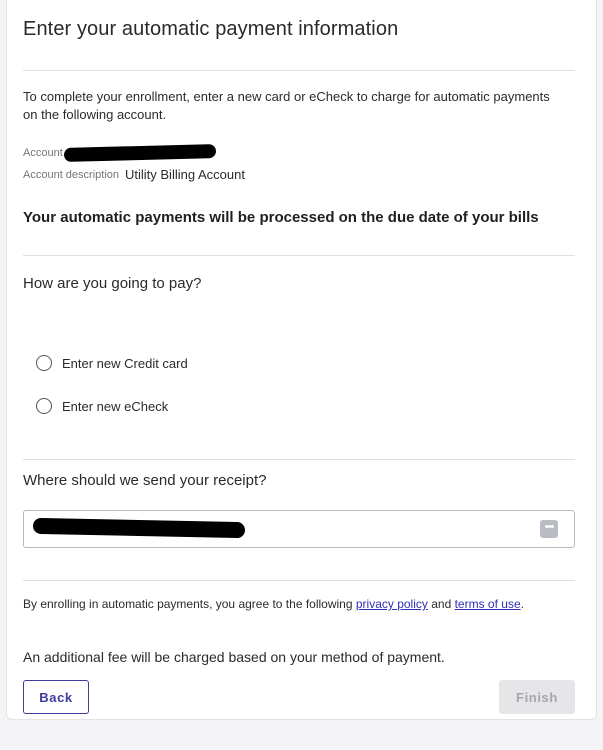 The width and height of the screenshot is (603, 750). Describe the element at coordinates (549, 529) in the screenshot. I see `more-options-icon: •••` at that location.